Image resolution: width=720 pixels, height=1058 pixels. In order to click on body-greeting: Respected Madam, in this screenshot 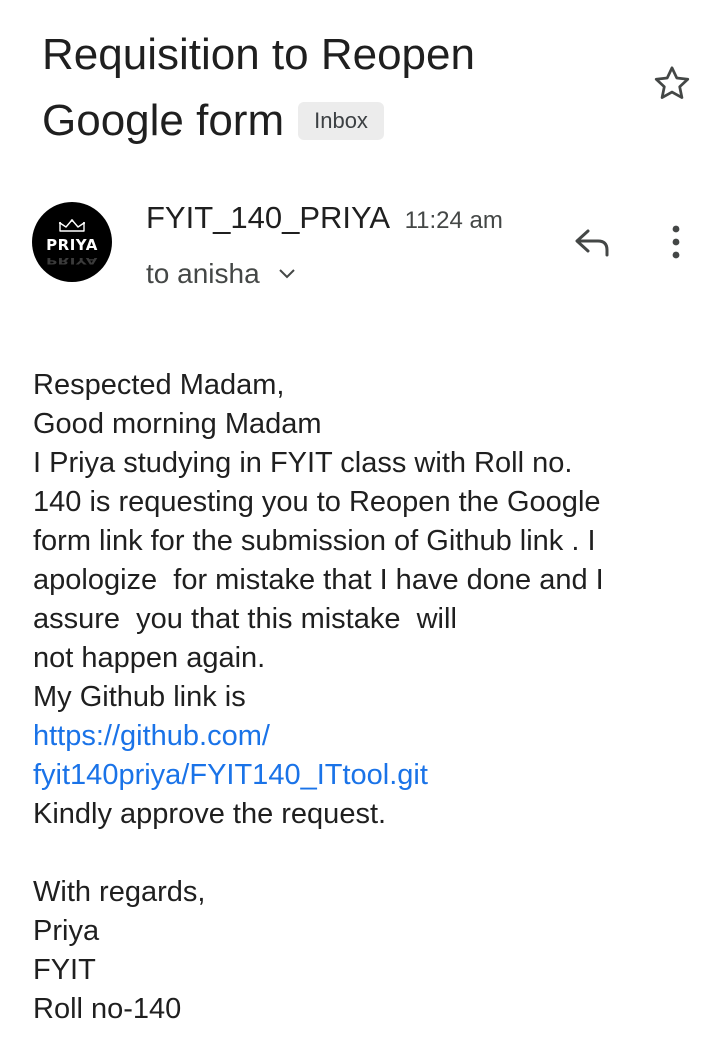, I will do `click(159, 385)`.